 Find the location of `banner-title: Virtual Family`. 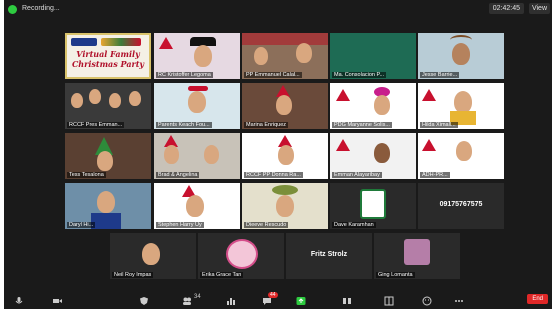

banner-title: Virtual Family is located at coordinates (108, 54).